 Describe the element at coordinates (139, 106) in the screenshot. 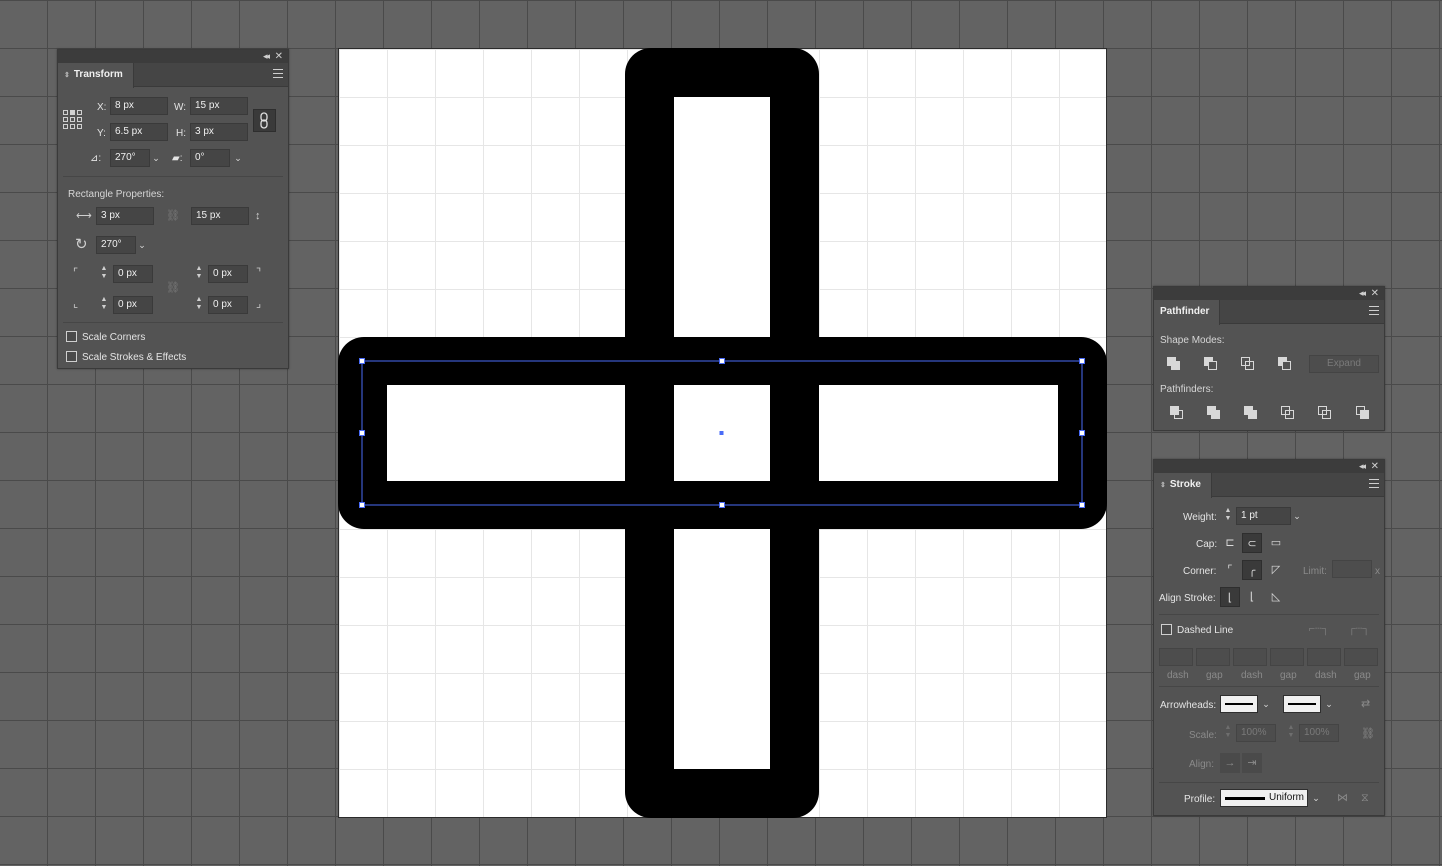

I see `x-field: 8 px` at that location.